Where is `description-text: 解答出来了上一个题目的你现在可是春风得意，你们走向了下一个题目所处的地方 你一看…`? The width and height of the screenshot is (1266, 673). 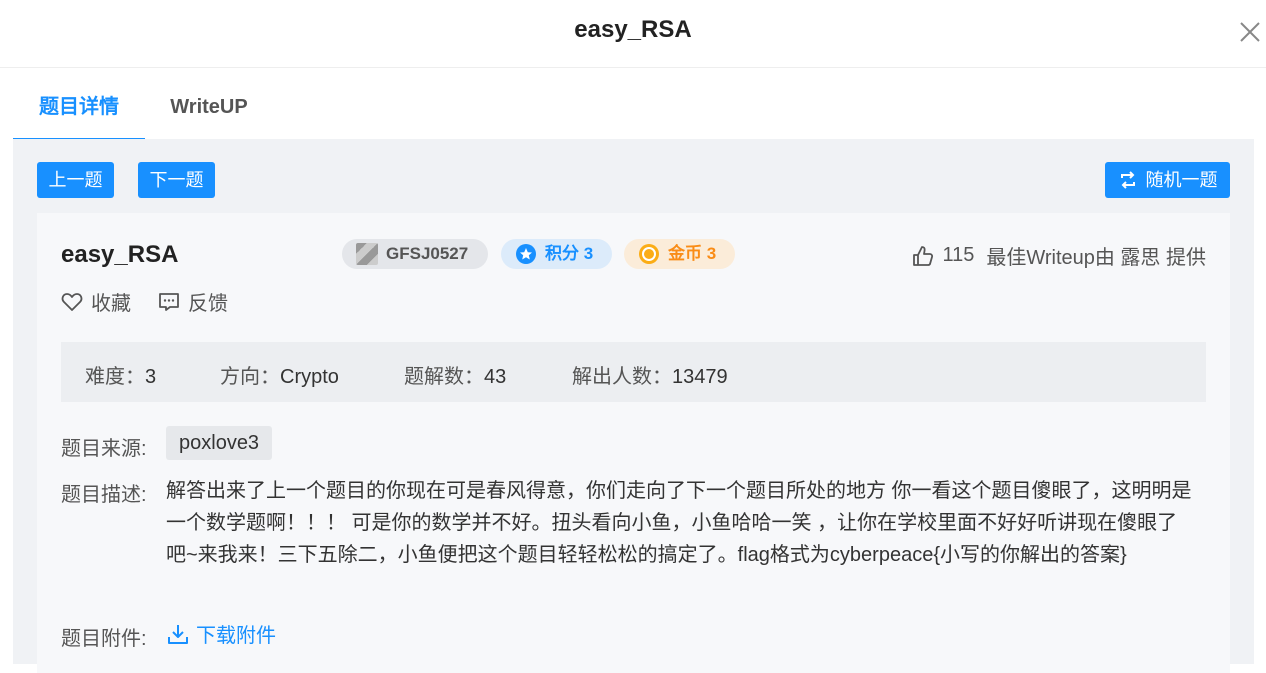
description-text: 解答出来了上一个题目的你现在可是春风得意，你们走向了下一个题目所处的地方 你一看… is located at coordinates (679, 523).